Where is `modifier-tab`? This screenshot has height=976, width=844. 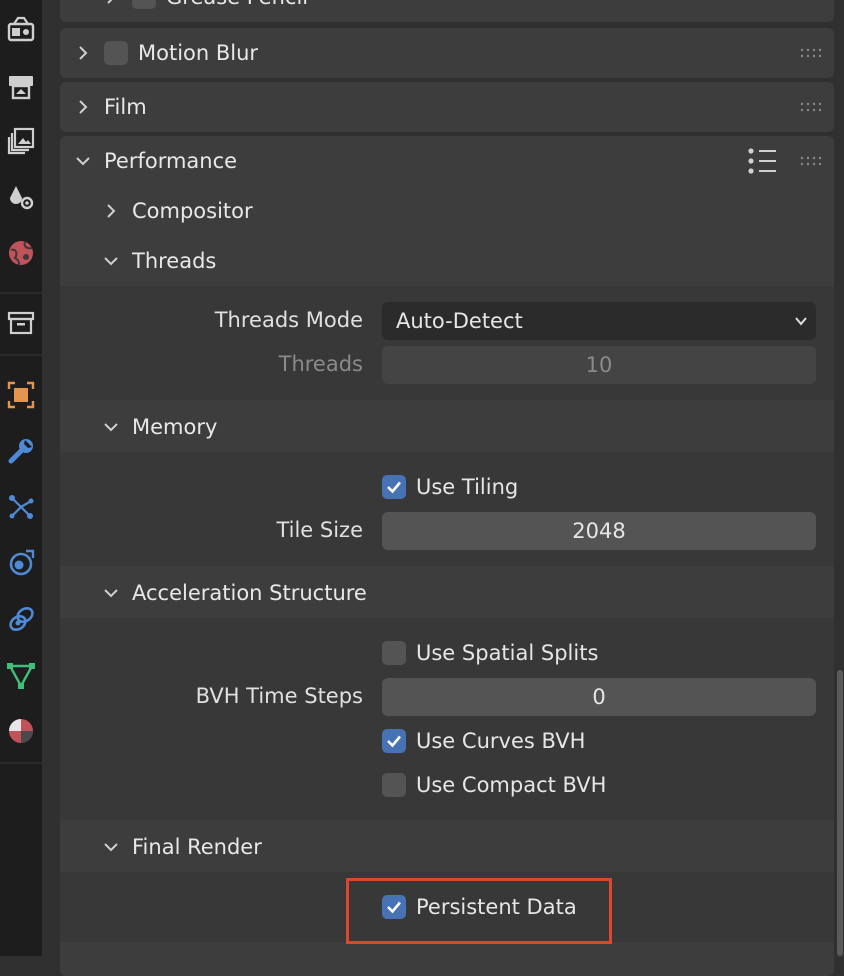
modifier-tab is located at coordinates (21, 451).